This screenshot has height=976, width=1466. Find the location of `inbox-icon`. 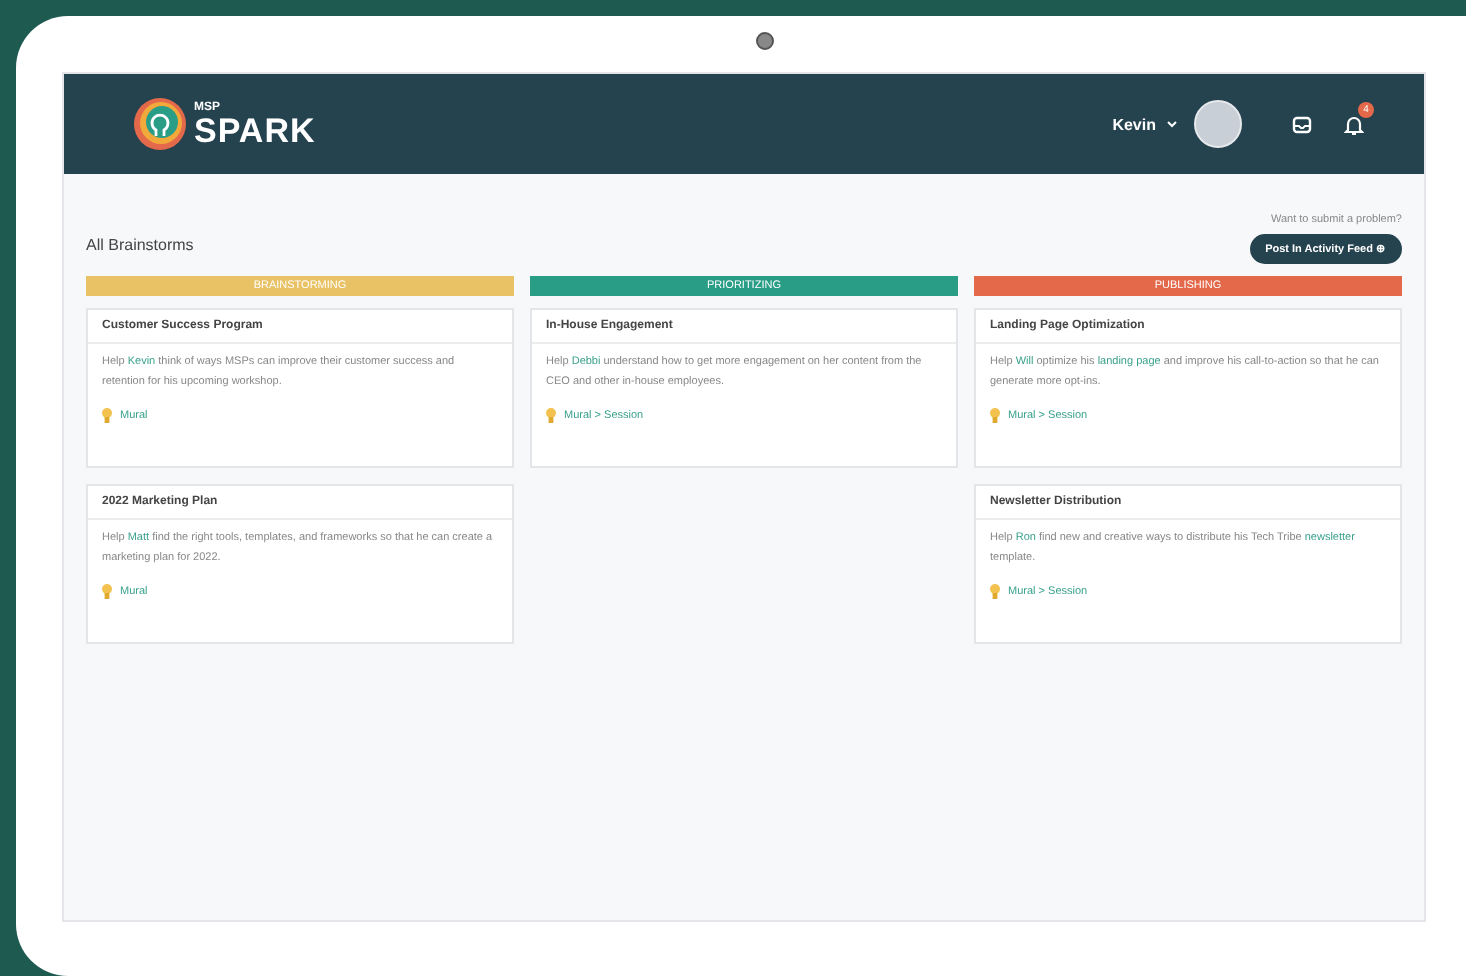

inbox-icon is located at coordinates (1302, 124).